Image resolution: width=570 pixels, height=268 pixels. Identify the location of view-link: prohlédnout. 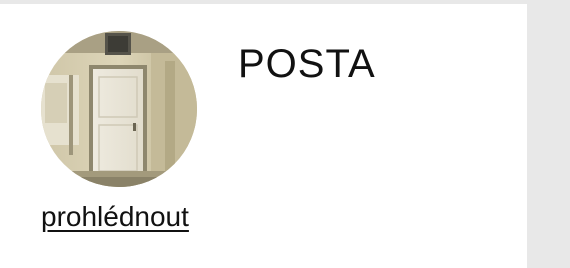
(115, 217).